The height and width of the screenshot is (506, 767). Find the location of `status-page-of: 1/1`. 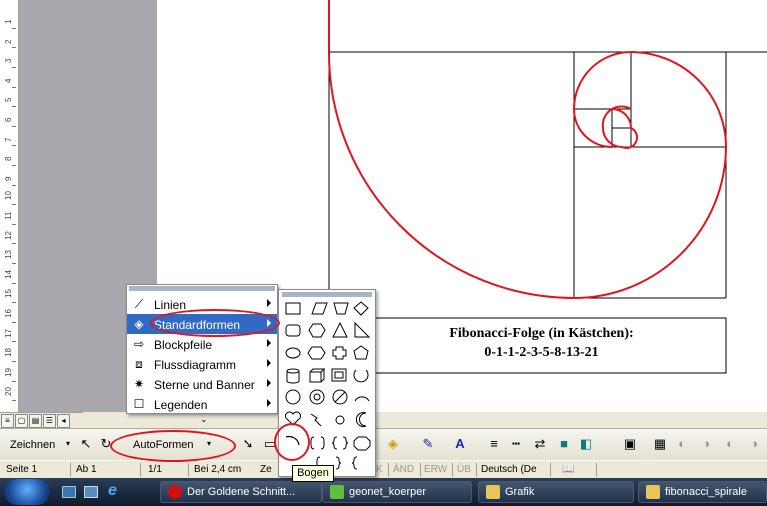

status-page-of: 1/1 is located at coordinates (155, 469).